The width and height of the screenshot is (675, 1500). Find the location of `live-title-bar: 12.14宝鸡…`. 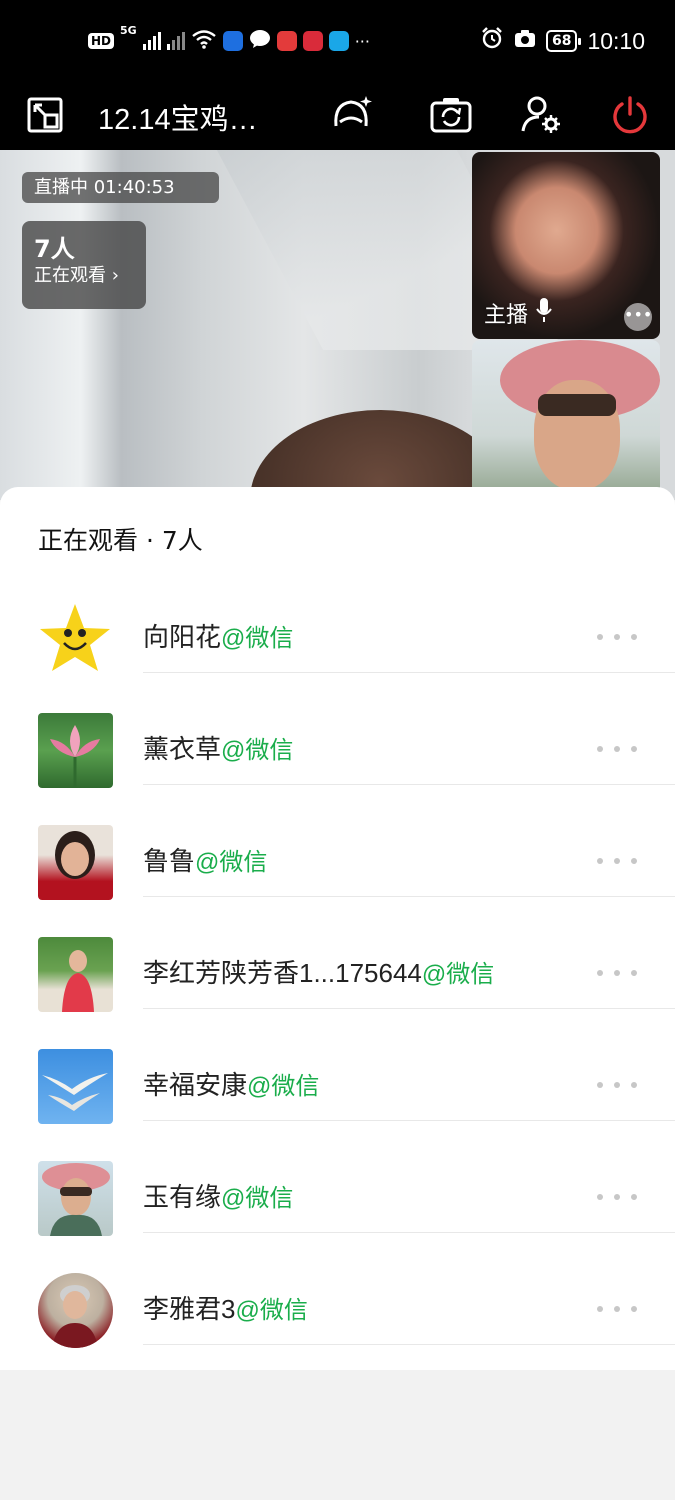

live-title-bar: 12.14宝鸡… is located at coordinates (337, 116).